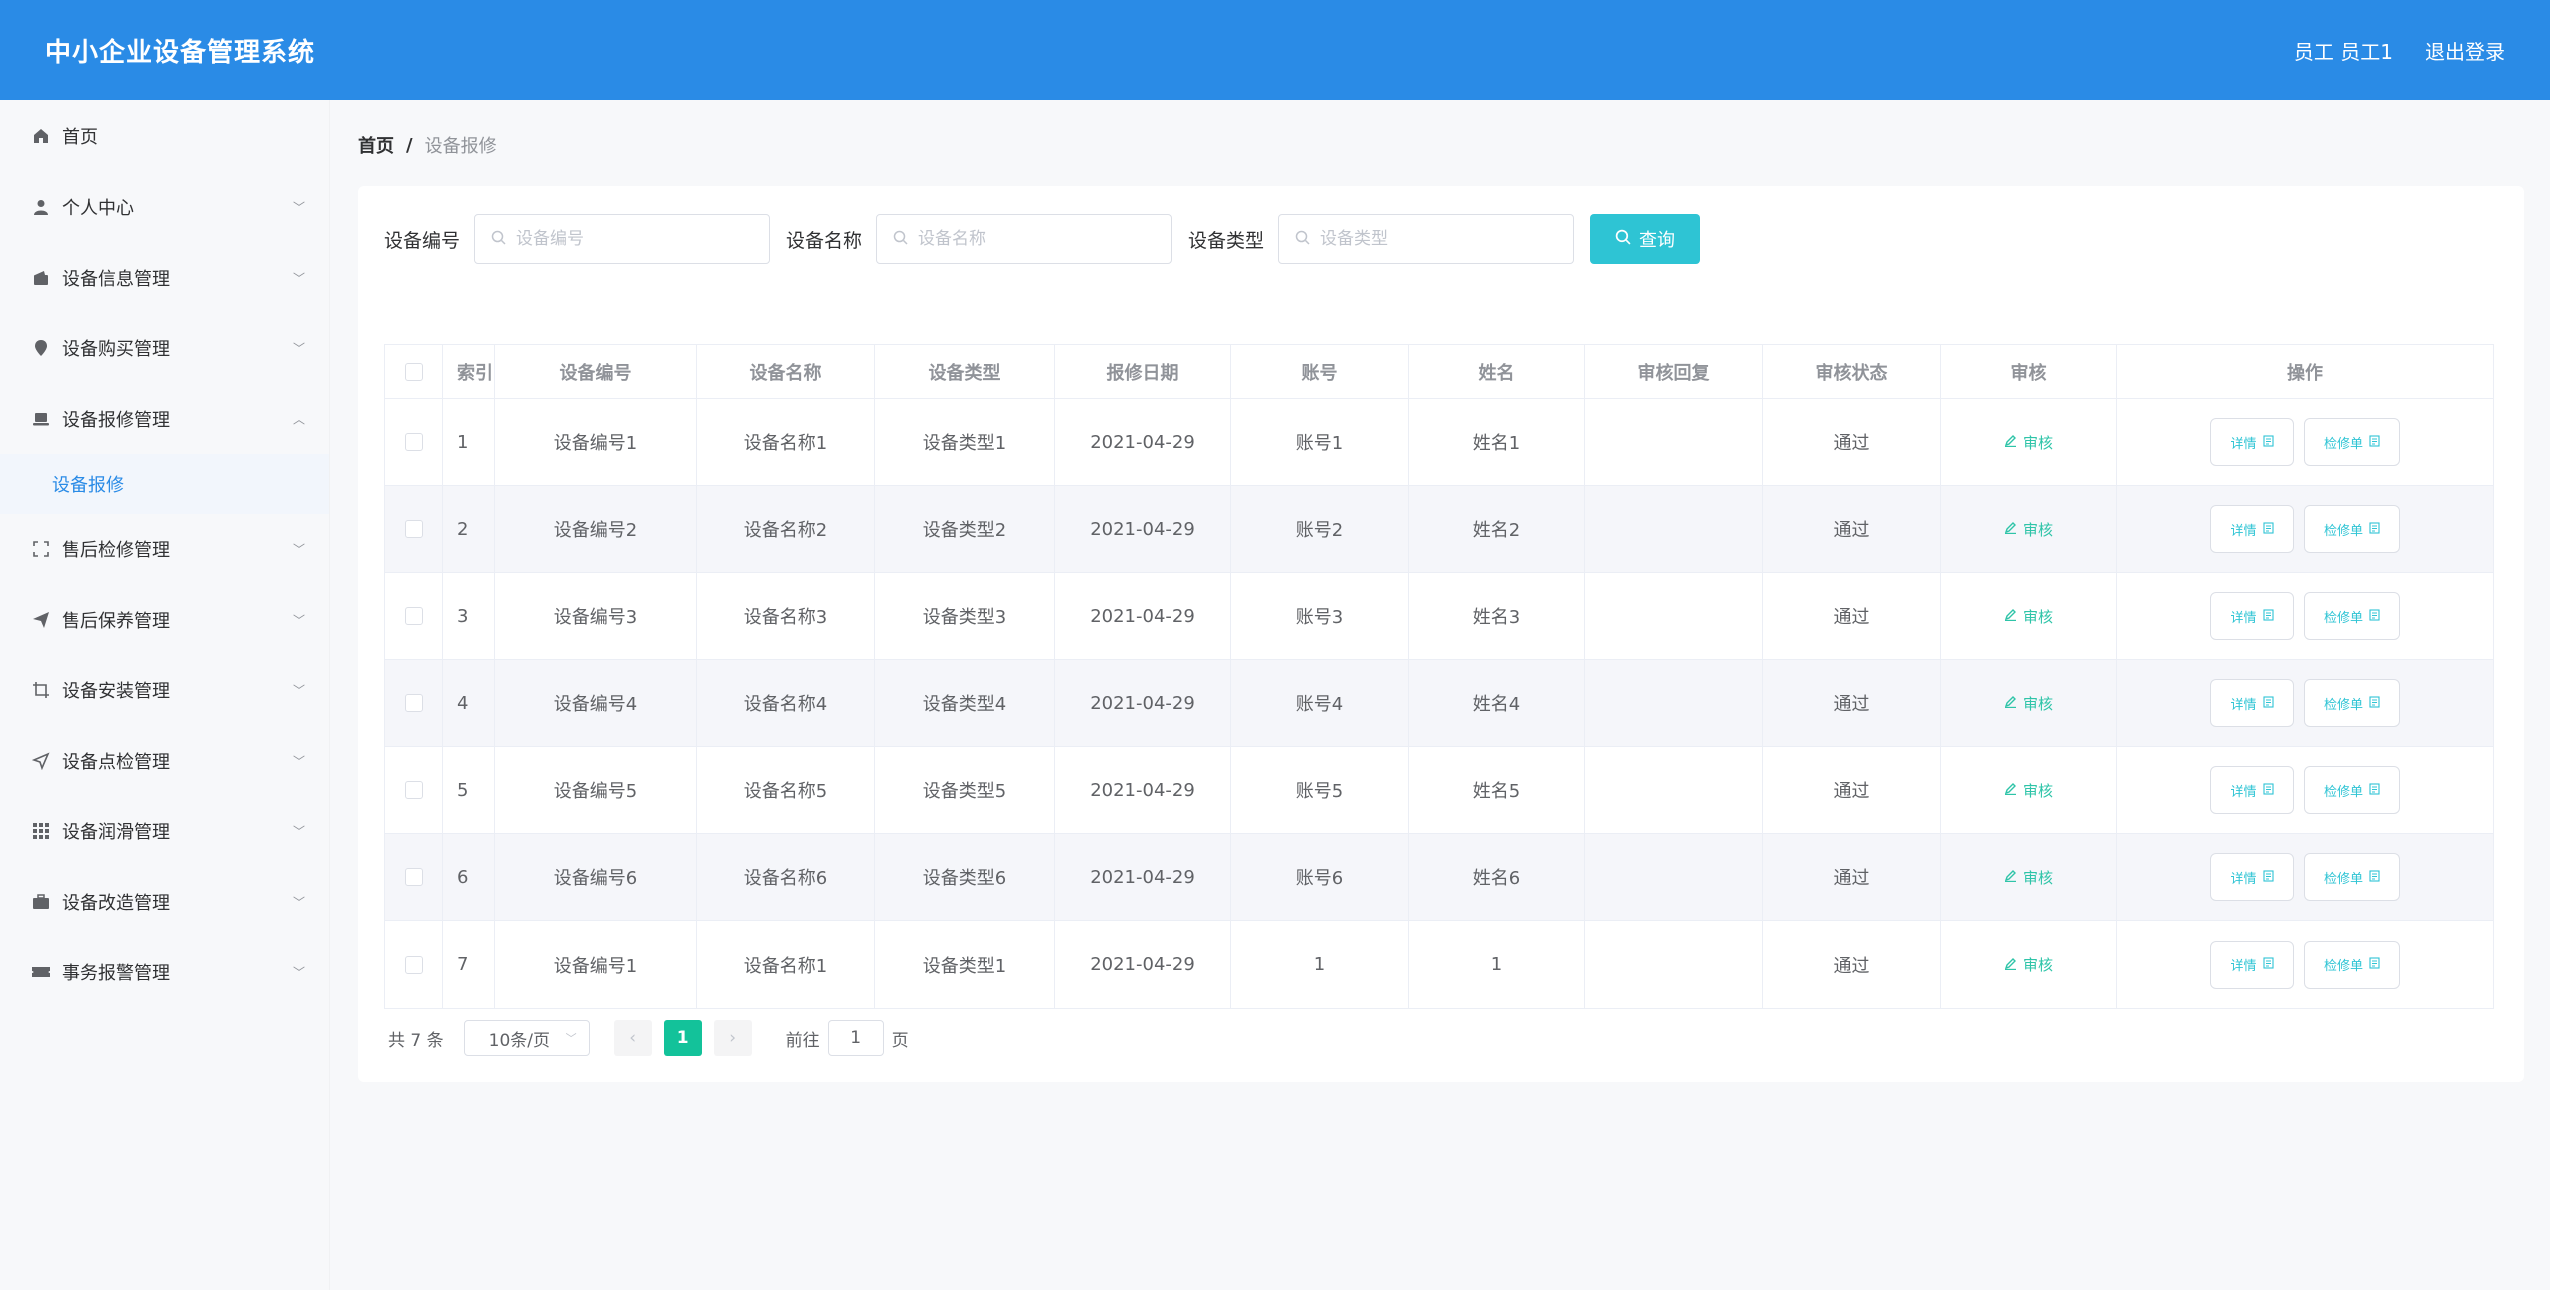  What do you see at coordinates (164, 278) in the screenshot?
I see `sidebar-item-device-info: 设备信息管理 ﹀` at bounding box center [164, 278].